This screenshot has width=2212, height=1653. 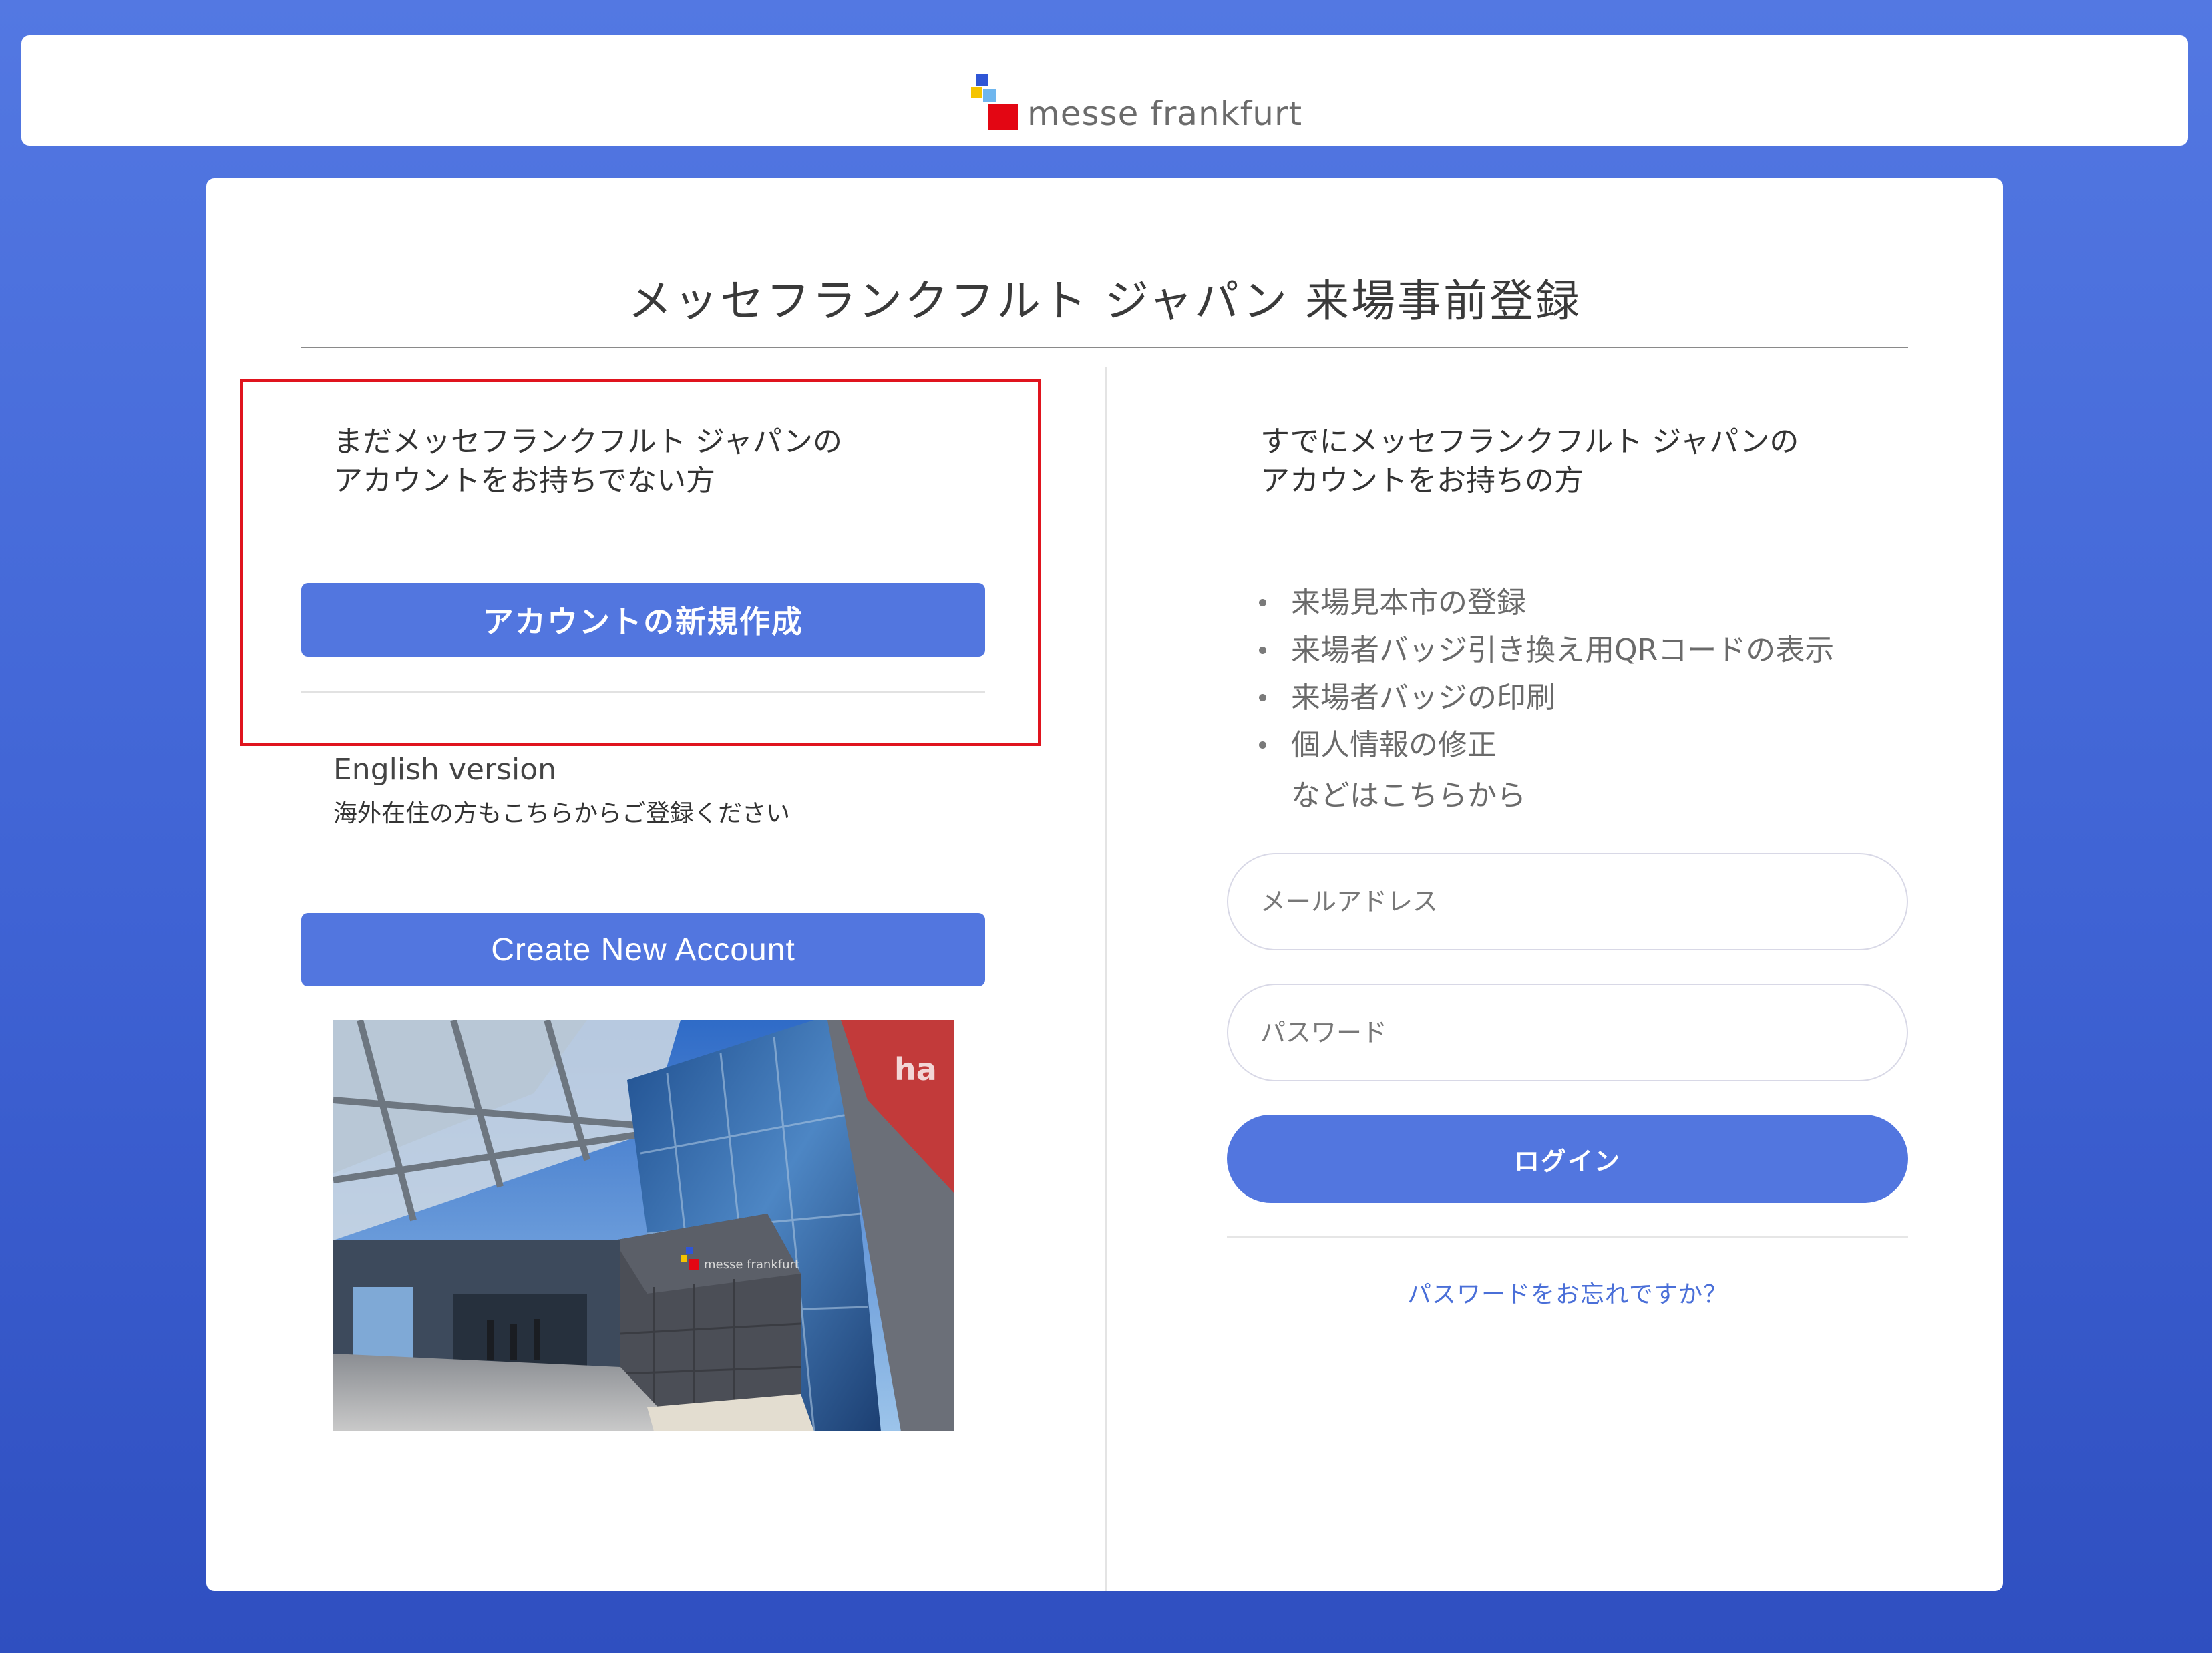 What do you see at coordinates (751, 1265) in the screenshot?
I see `svg-text: messe frankfurt` at bounding box center [751, 1265].